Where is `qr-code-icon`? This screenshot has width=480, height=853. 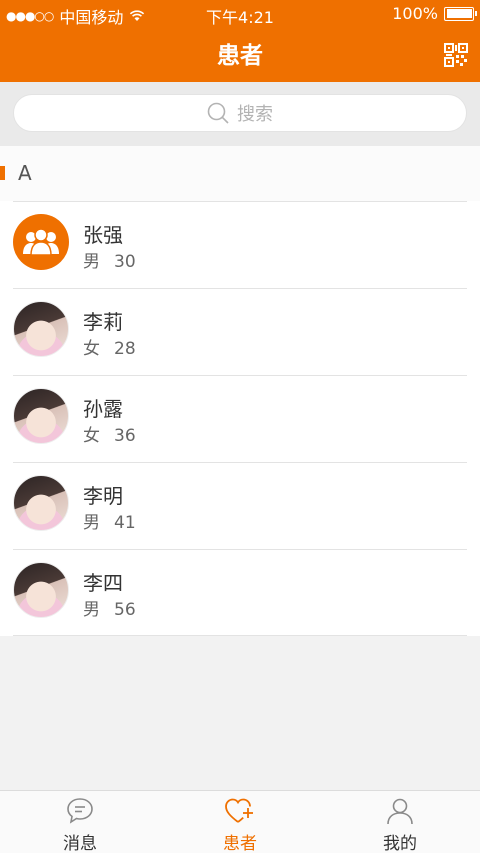
qr-code-icon is located at coordinates (456, 55).